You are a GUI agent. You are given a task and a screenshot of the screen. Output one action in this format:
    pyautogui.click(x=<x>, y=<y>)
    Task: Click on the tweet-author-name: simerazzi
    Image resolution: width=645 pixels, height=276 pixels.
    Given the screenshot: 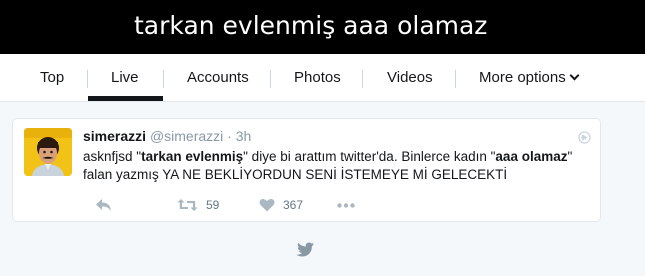 What is the action you would take?
    pyautogui.click(x=114, y=136)
    